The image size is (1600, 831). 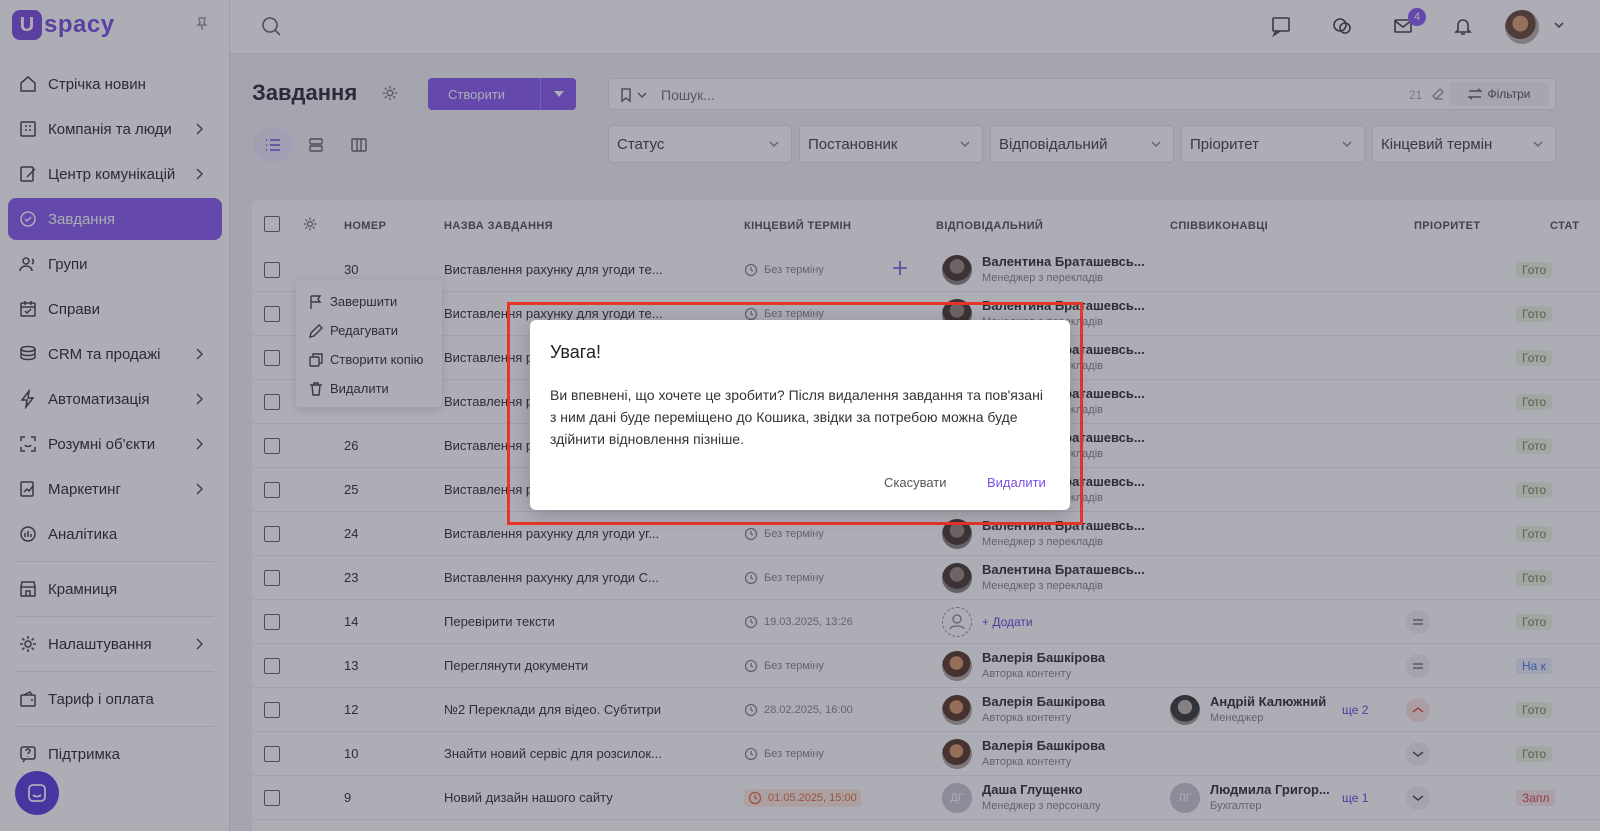 What do you see at coordinates (915, 482) in the screenshot?
I see `cancel-button: Скасувати` at bounding box center [915, 482].